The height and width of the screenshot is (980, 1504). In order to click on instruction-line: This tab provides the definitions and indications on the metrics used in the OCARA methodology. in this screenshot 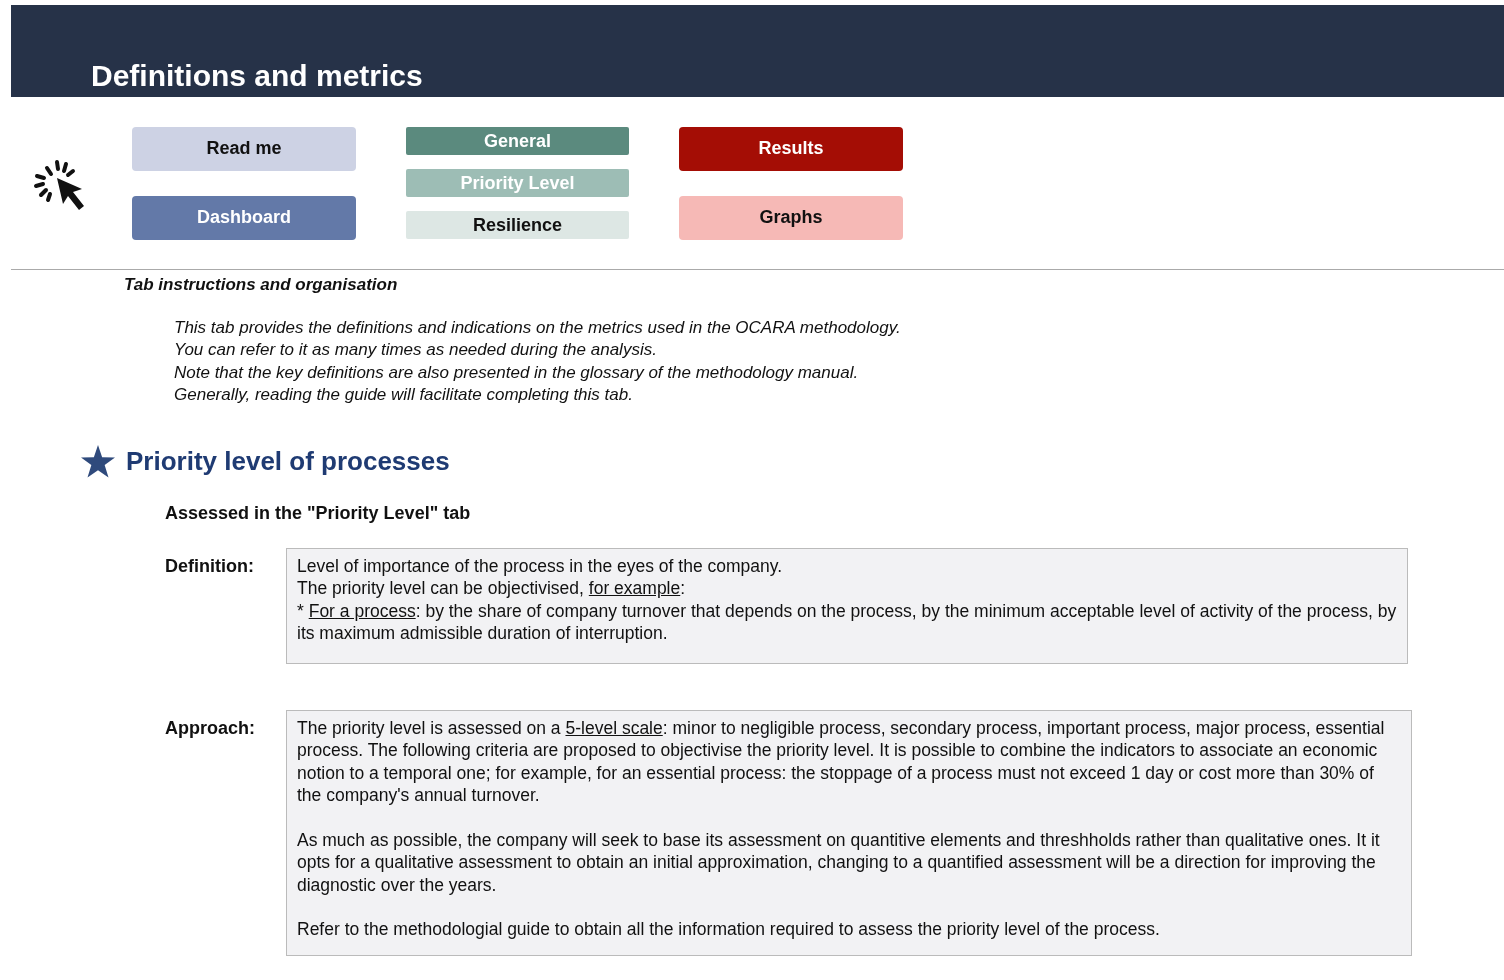, I will do `click(538, 328)`.